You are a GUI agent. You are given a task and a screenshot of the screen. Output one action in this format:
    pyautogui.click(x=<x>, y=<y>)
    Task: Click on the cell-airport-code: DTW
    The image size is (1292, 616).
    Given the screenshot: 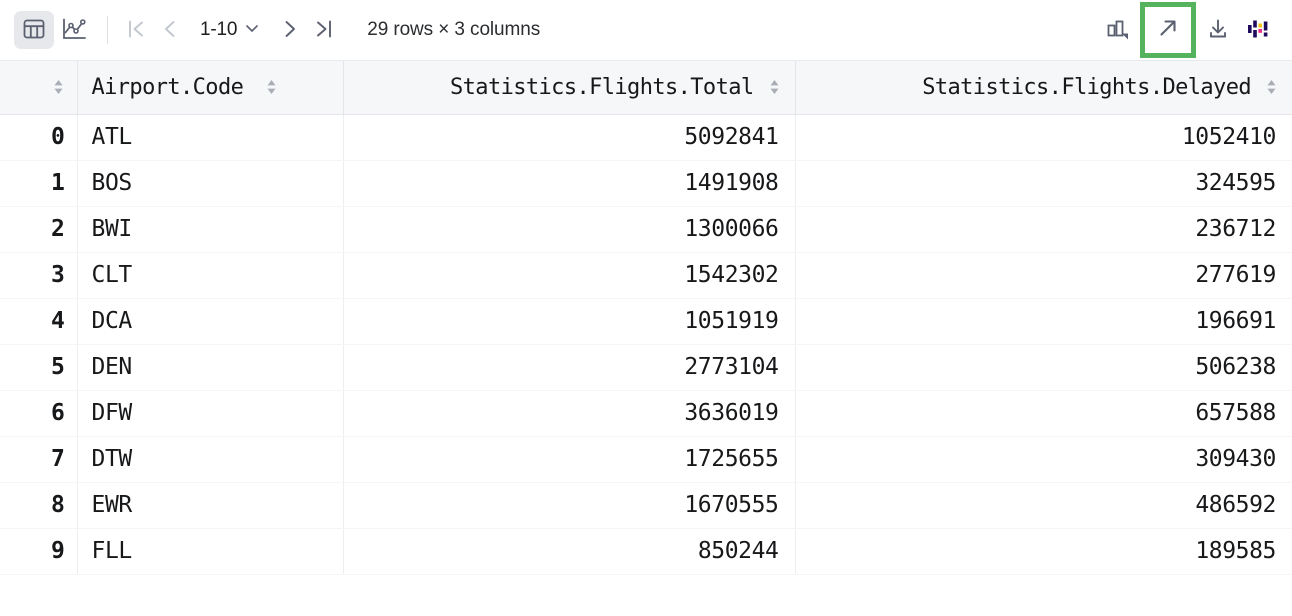 What is the action you would take?
    pyautogui.click(x=210, y=459)
    